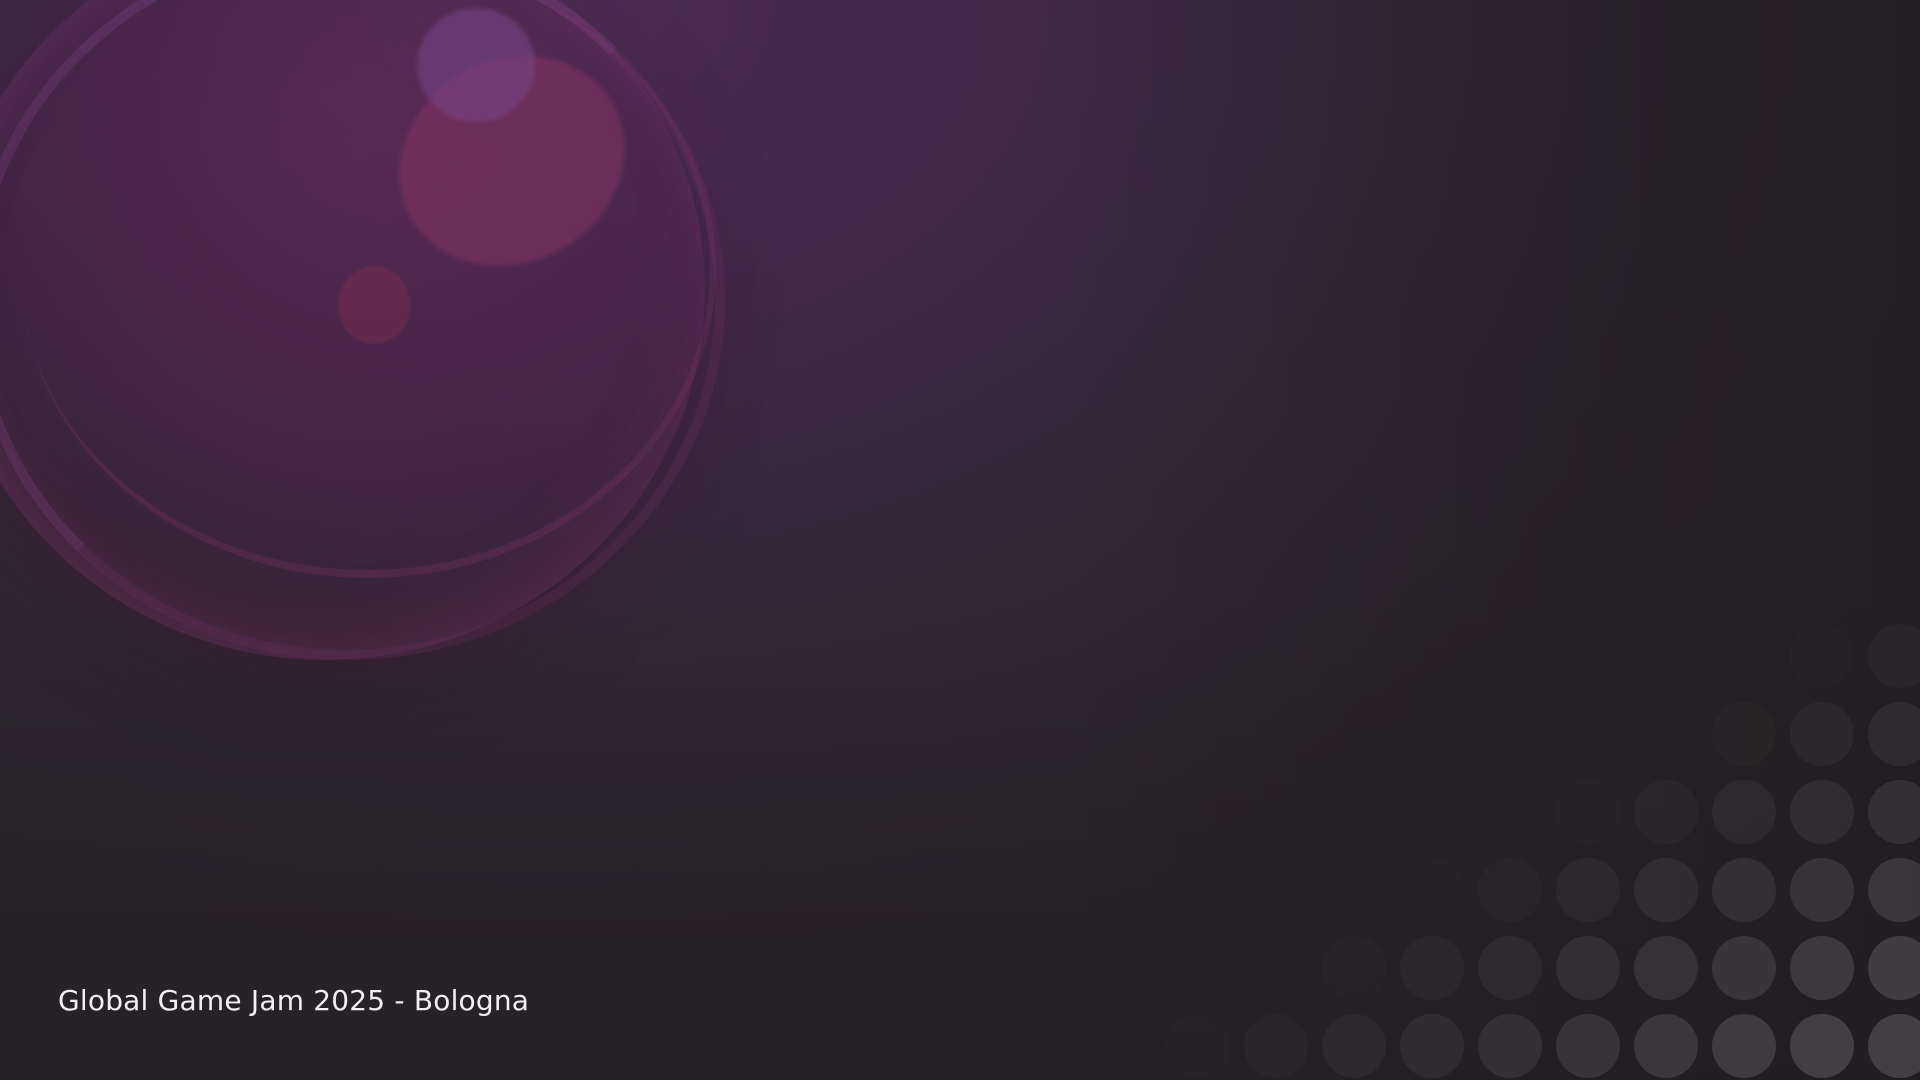 The height and width of the screenshot is (1080, 1920). I want to click on event-title: Global Game Jam 2025 - Bologna, so click(294, 1000).